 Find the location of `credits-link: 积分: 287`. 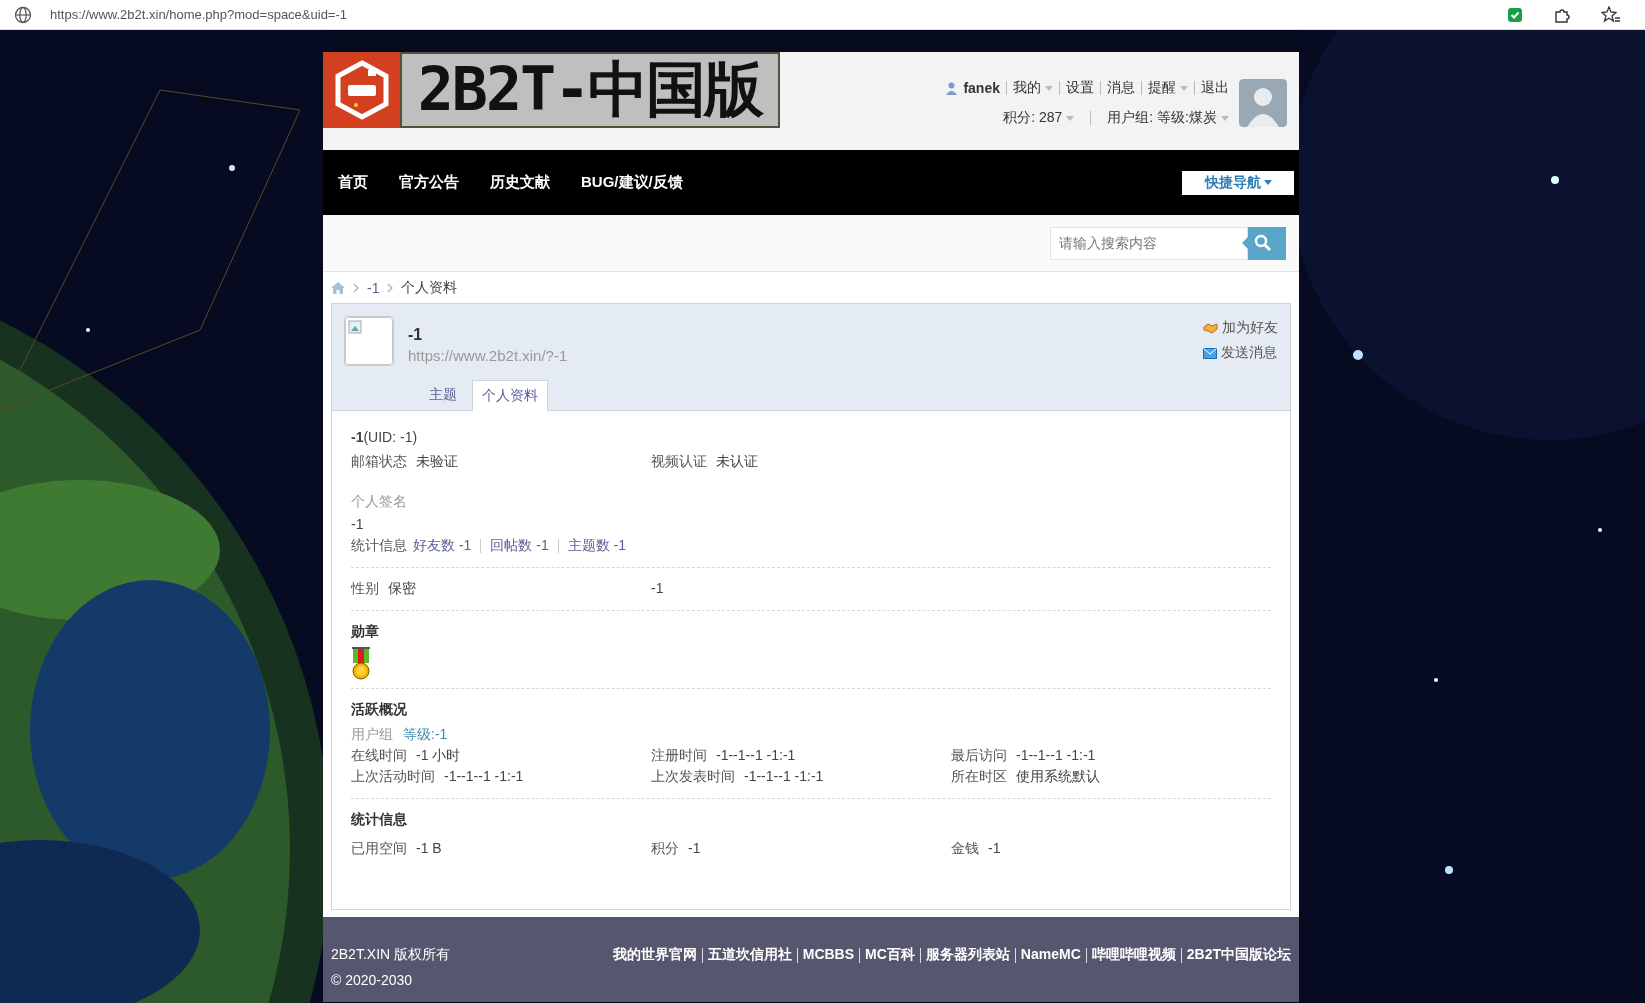

credits-link: 积分: 287 is located at coordinates (1039, 118).